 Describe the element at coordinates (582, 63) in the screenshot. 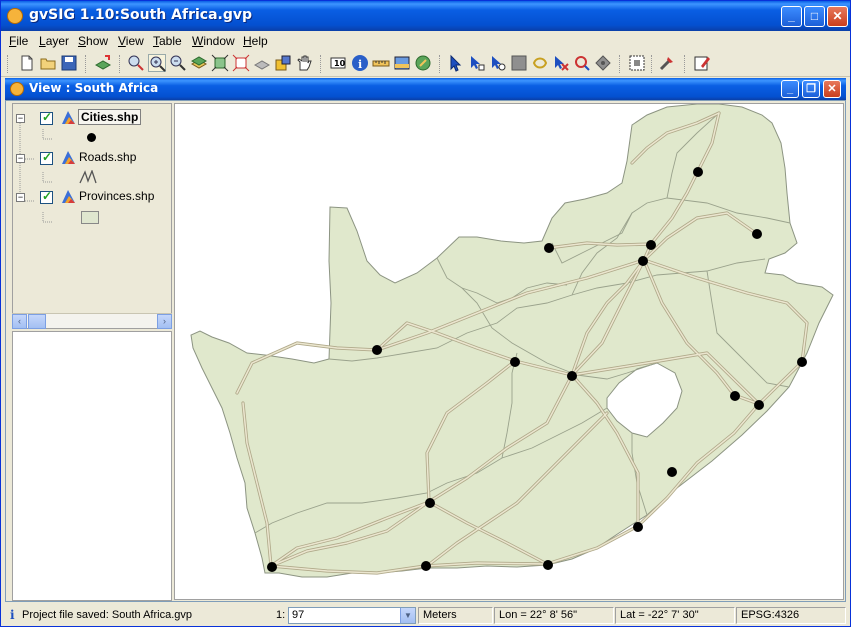

I see `select-by-buffer-icon` at that location.